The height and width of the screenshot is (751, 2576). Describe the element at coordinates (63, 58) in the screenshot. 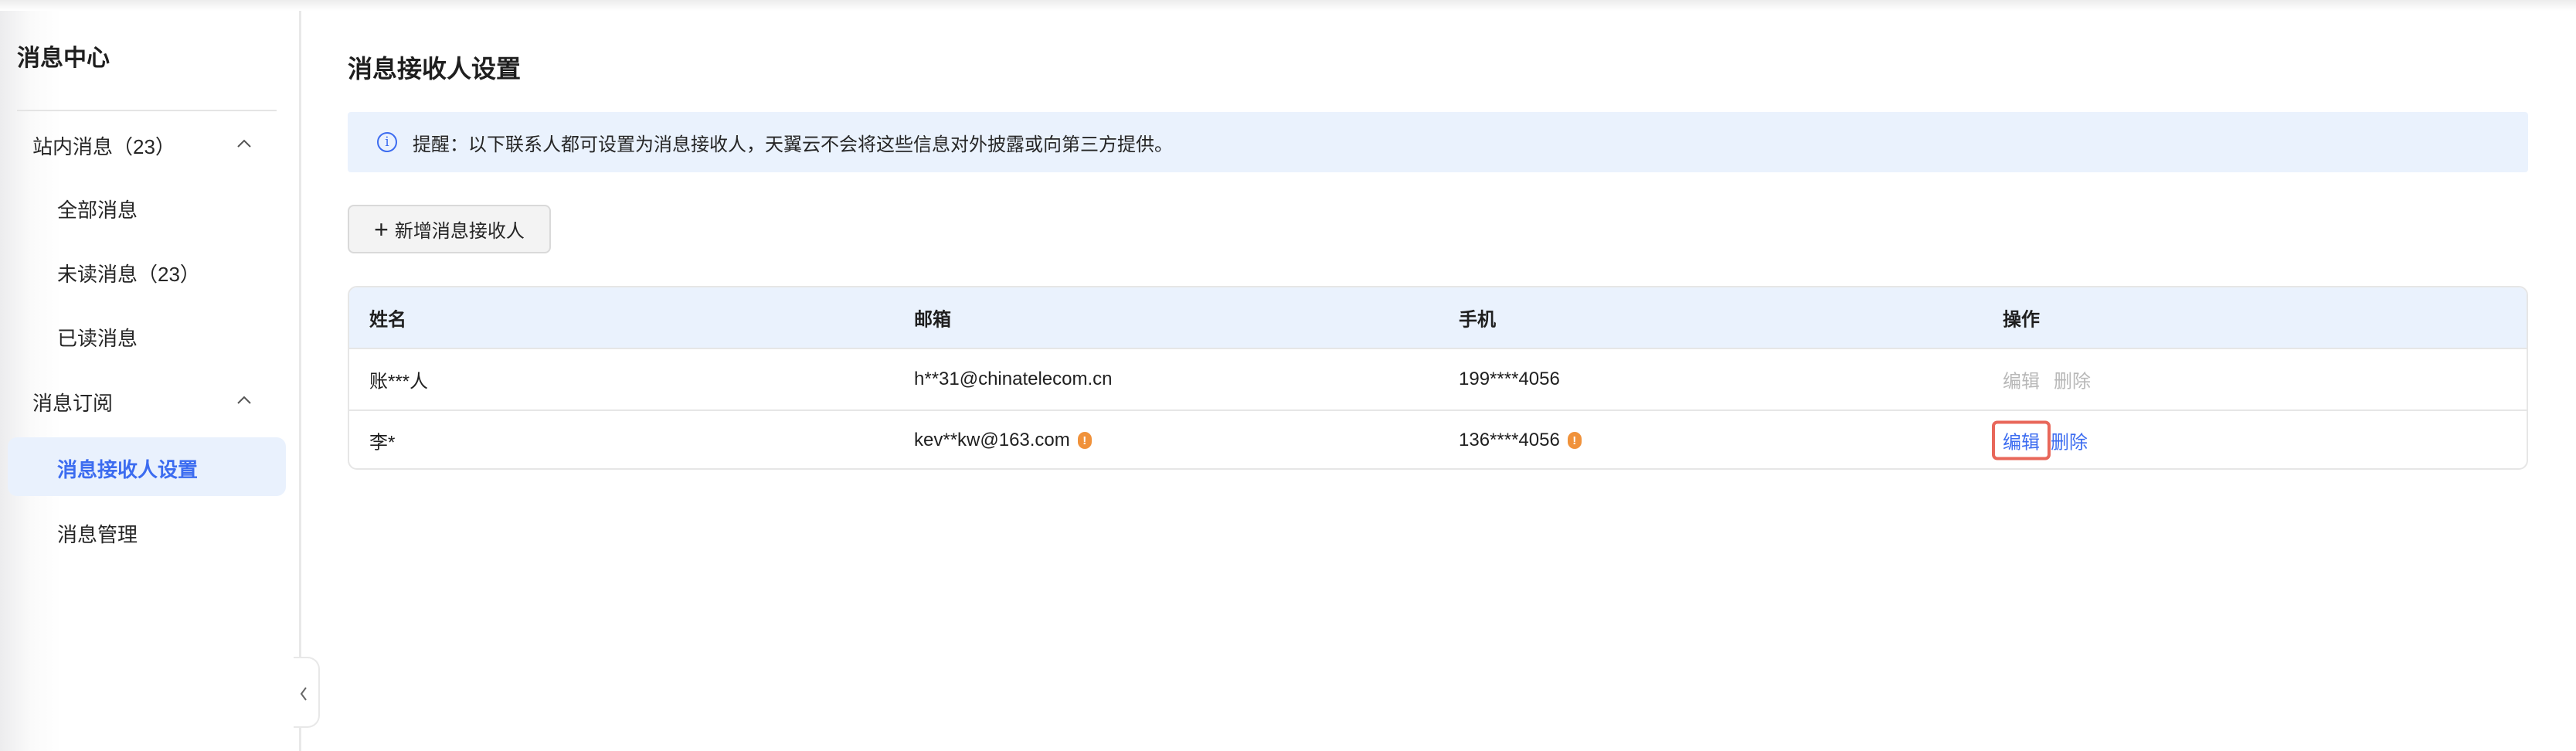

I see `sidebar-title: 消息中心` at that location.